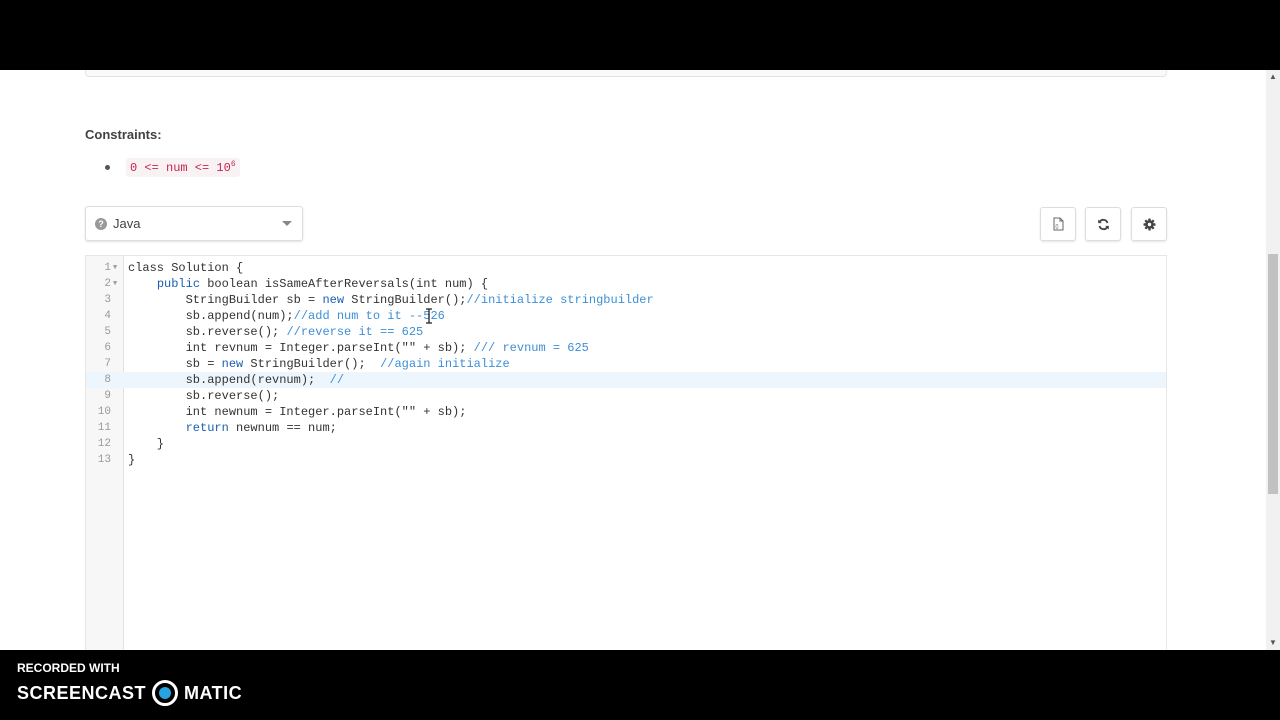 The width and height of the screenshot is (1280, 720). What do you see at coordinates (107, 167) in the screenshot?
I see `bullet` at bounding box center [107, 167].